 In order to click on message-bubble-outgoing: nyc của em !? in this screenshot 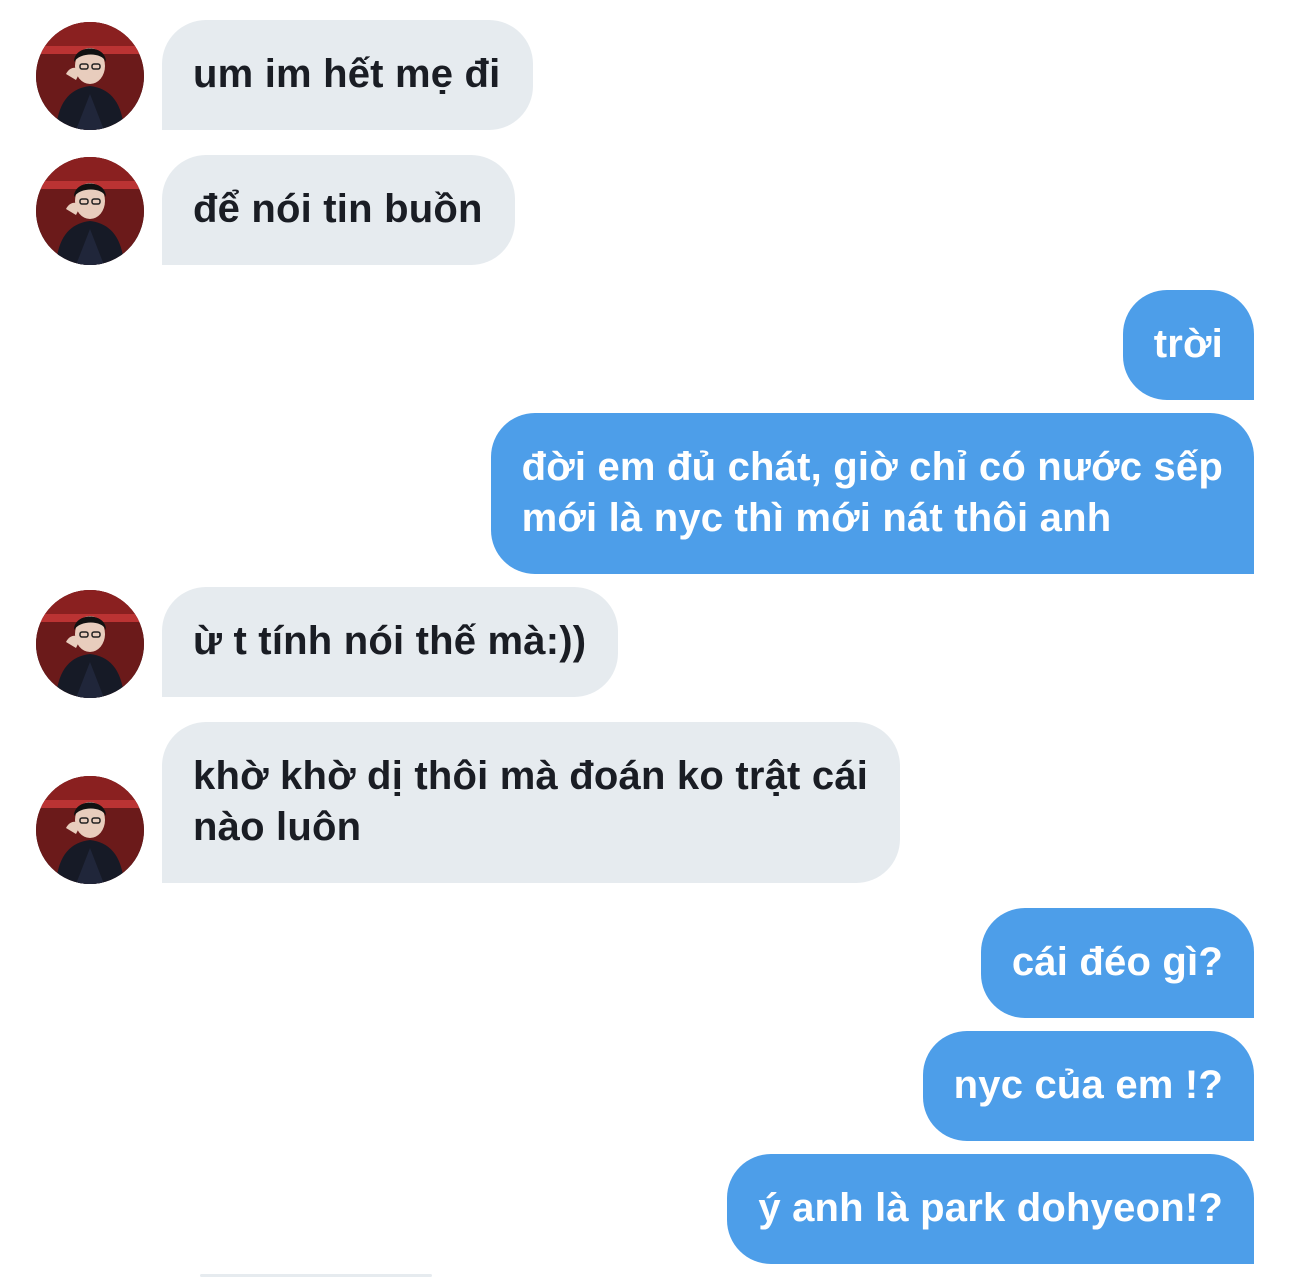, I will do `click(1088, 1086)`.